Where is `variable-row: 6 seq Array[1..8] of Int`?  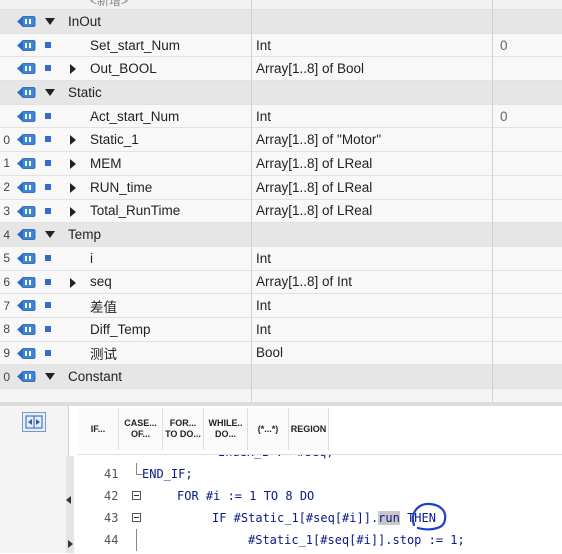
variable-row: 6 seq Array[1..8] of Int is located at coordinates (281, 282).